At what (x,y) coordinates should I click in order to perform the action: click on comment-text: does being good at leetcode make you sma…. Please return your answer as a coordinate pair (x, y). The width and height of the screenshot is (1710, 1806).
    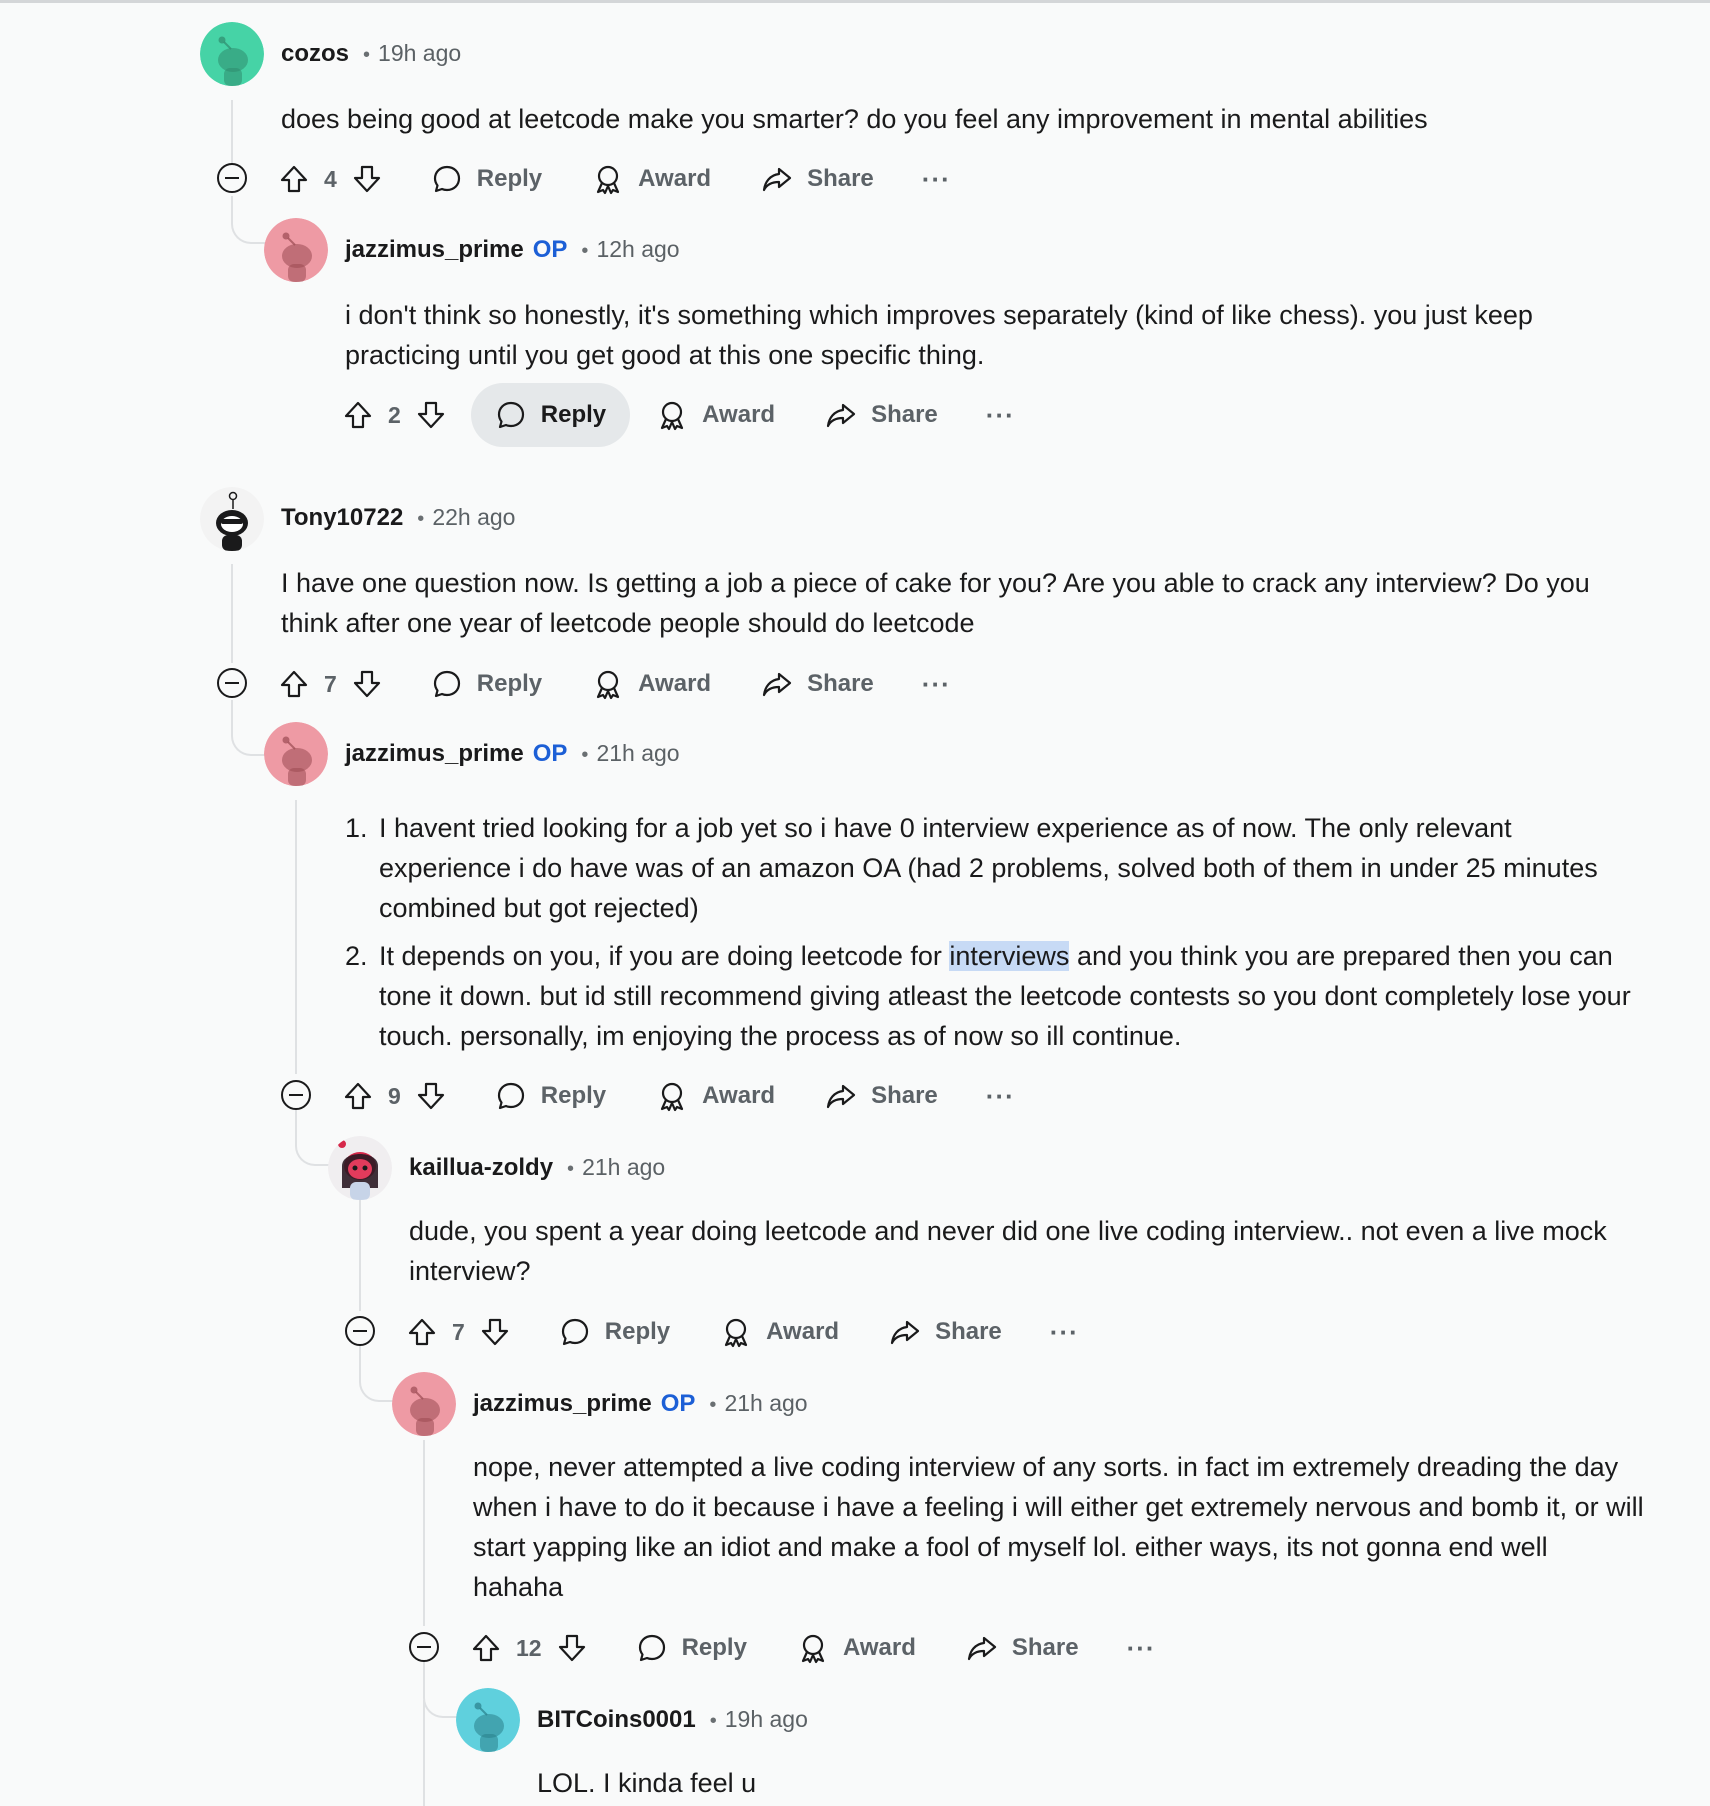
    Looking at the image, I should click on (854, 119).